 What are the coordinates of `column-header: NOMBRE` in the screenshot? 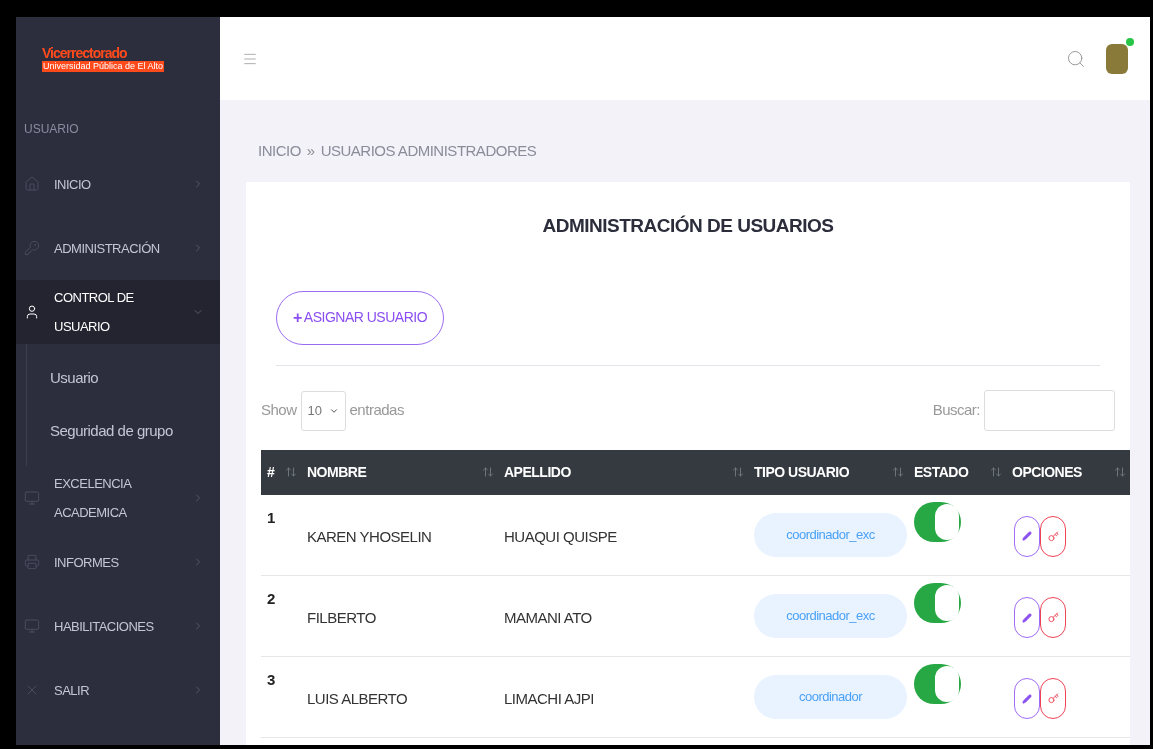 It's located at (399, 472).